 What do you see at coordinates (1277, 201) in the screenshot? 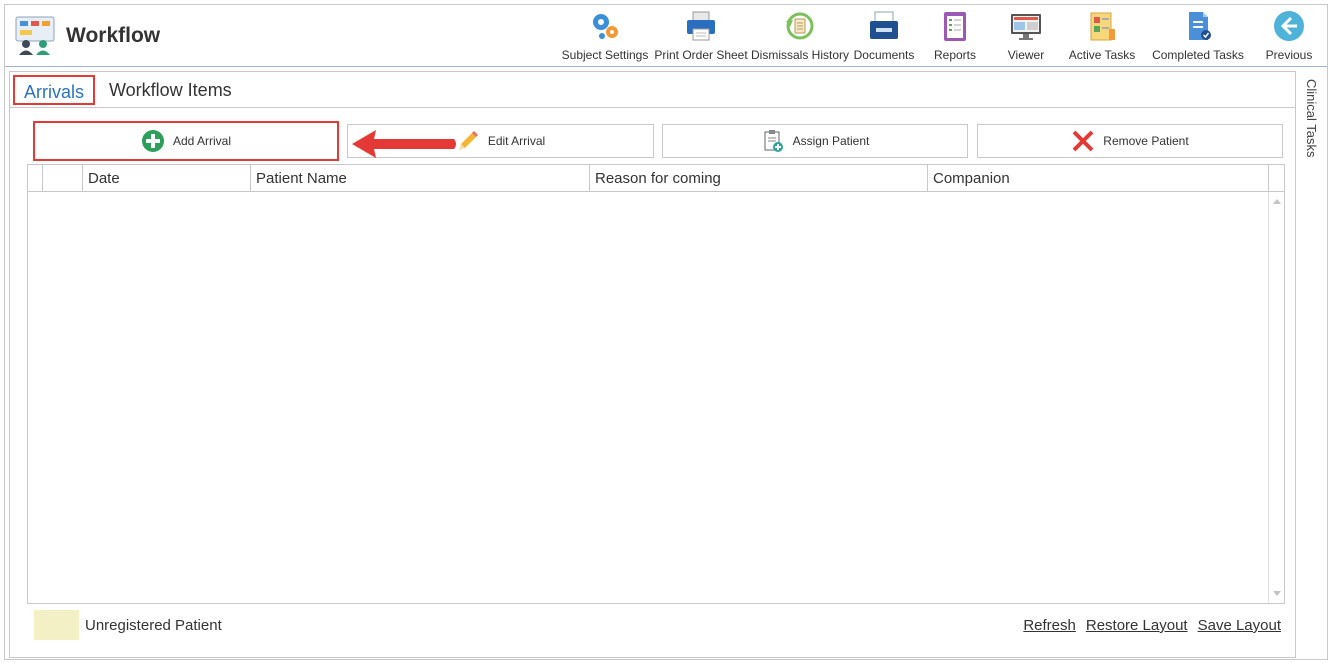
I see `scroll-up-icon` at bounding box center [1277, 201].